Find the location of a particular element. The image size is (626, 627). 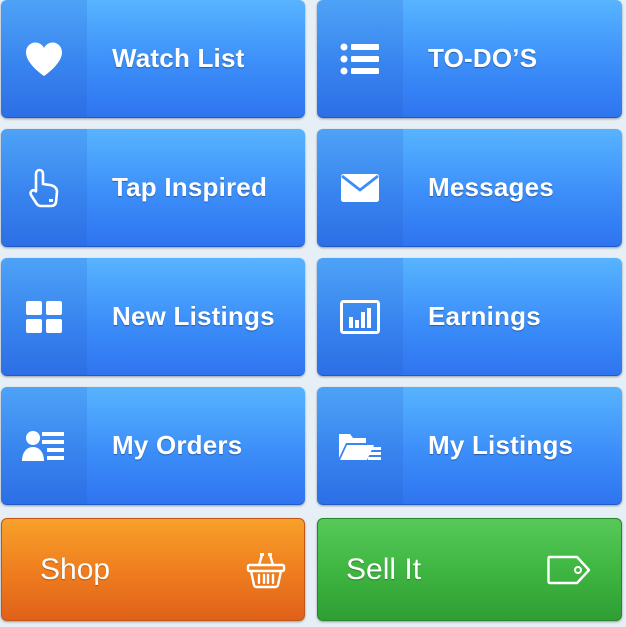

my-orders-tile: My Orders is located at coordinates (153, 446).